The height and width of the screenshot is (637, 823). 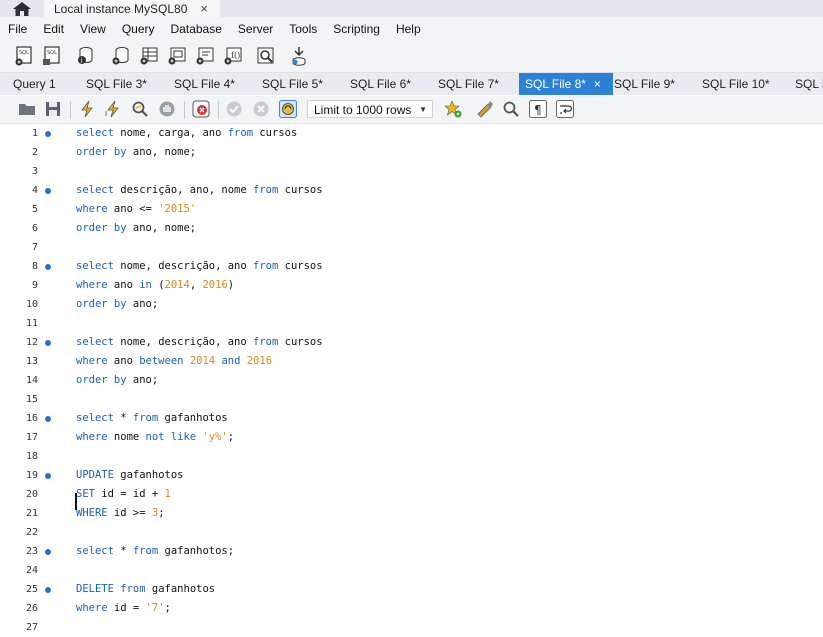 What do you see at coordinates (93, 29) in the screenshot?
I see `menu-view: View` at bounding box center [93, 29].